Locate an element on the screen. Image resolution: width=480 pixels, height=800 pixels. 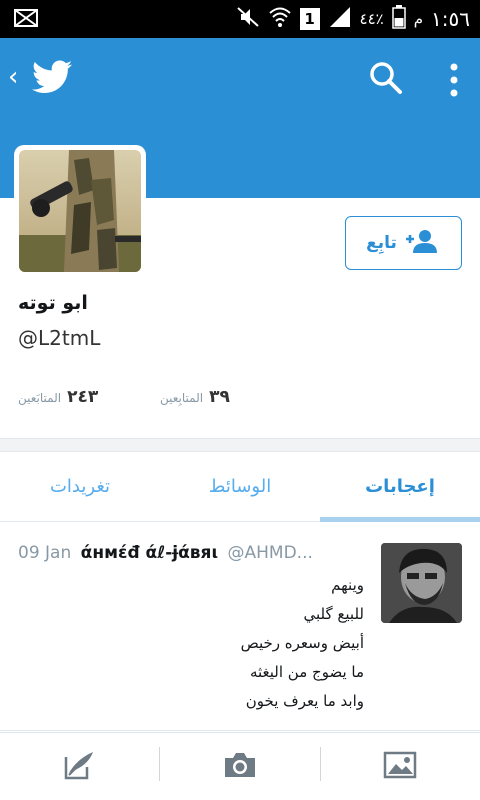
follow-button: تابِع is located at coordinates (403, 243).